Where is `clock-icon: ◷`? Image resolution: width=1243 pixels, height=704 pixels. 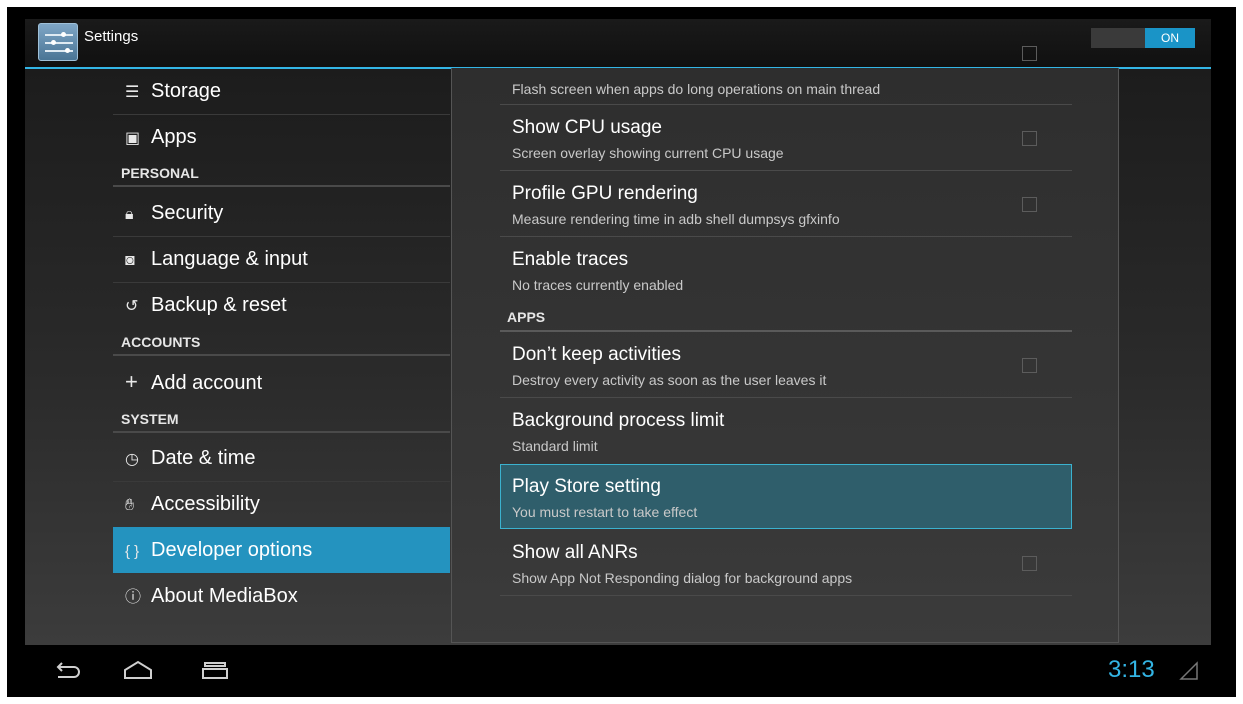 clock-icon: ◷ is located at coordinates (132, 459).